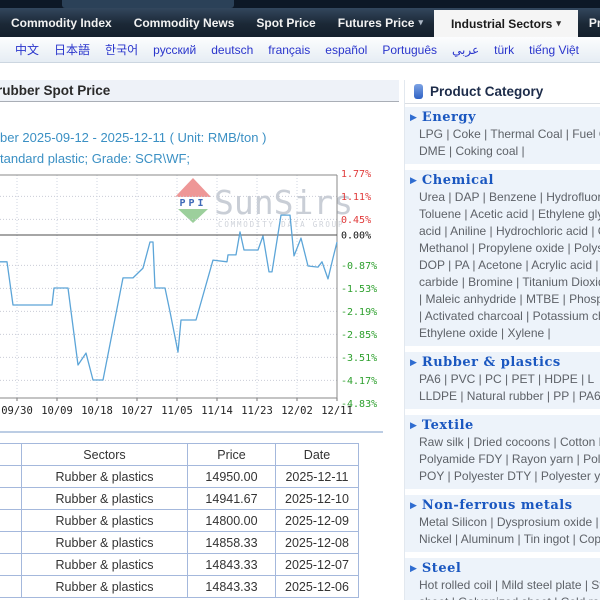  What do you see at coordinates (409, 50) in the screenshot?
I see `lang-link-portugu-s: Português` at bounding box center [409, 50].